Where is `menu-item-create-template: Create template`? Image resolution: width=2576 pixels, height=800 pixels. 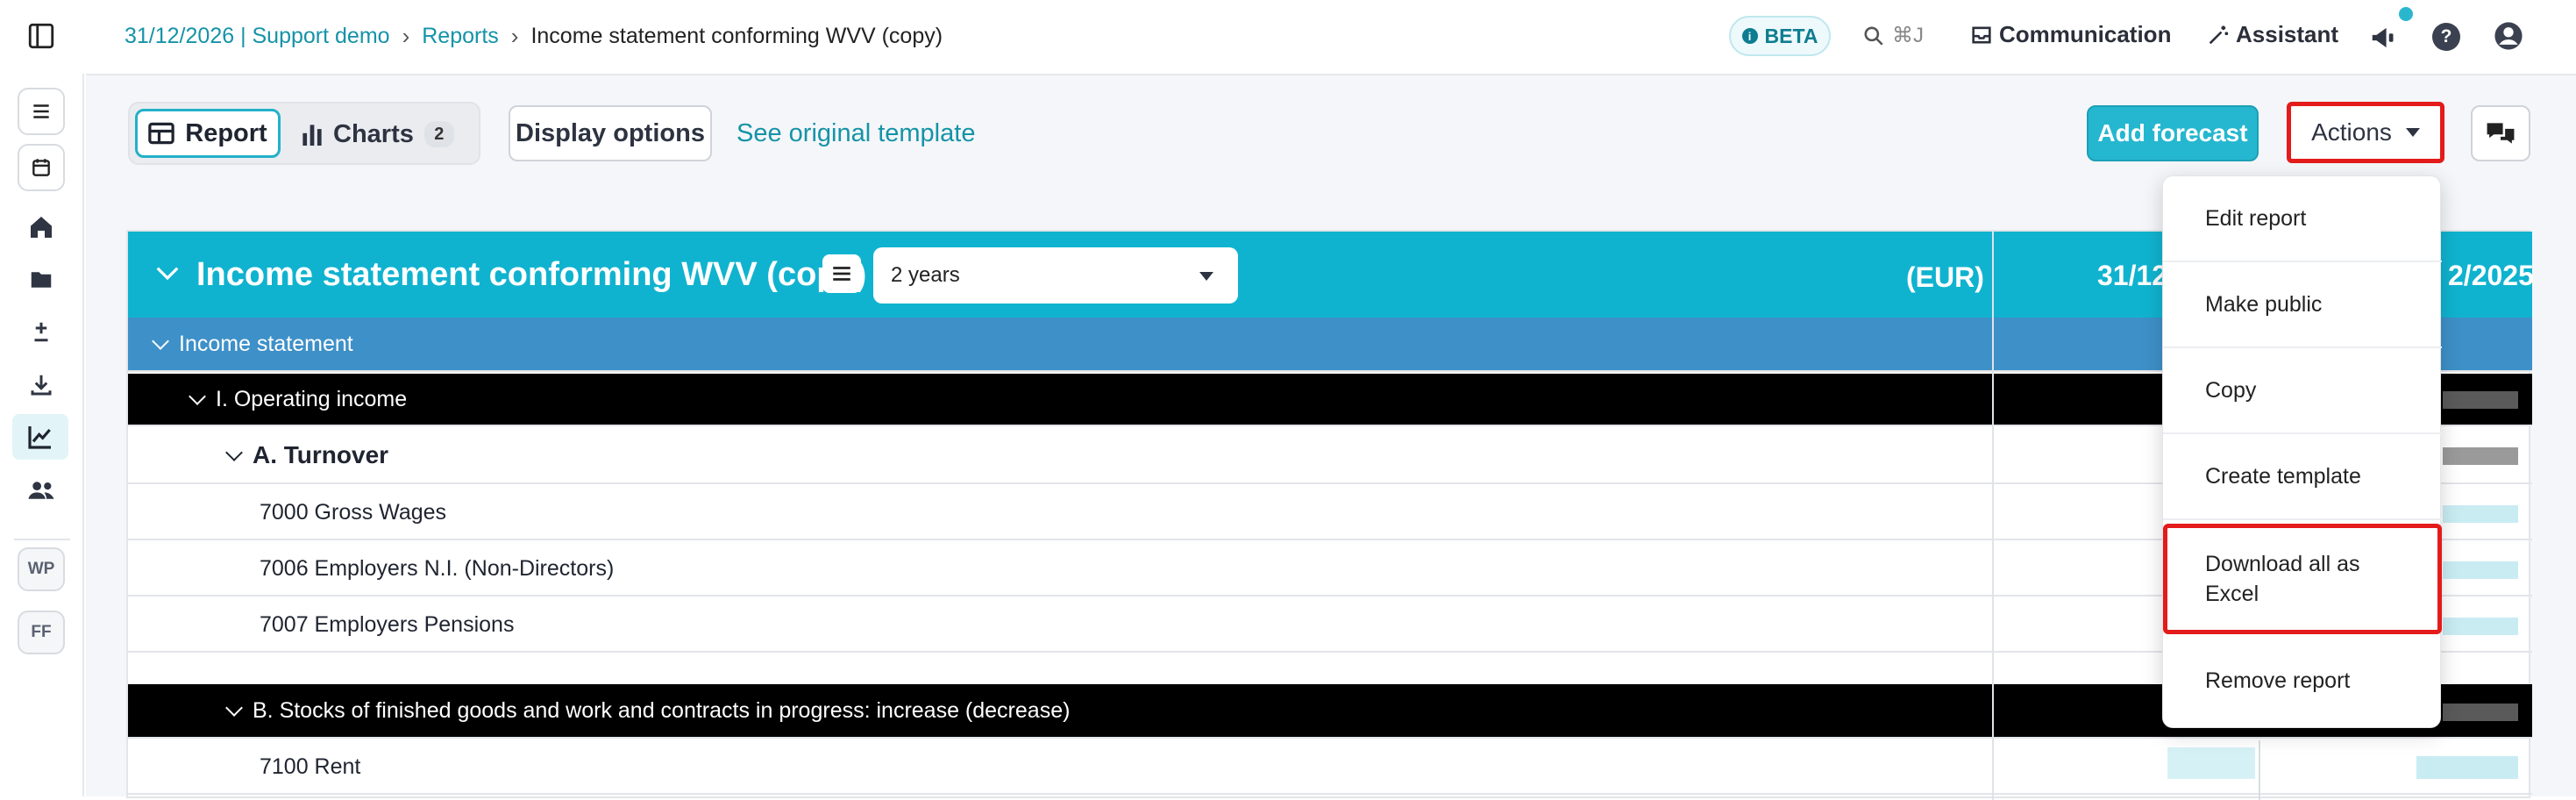
menu-item-create-template: Create template is located at coordinates (2302, 477).